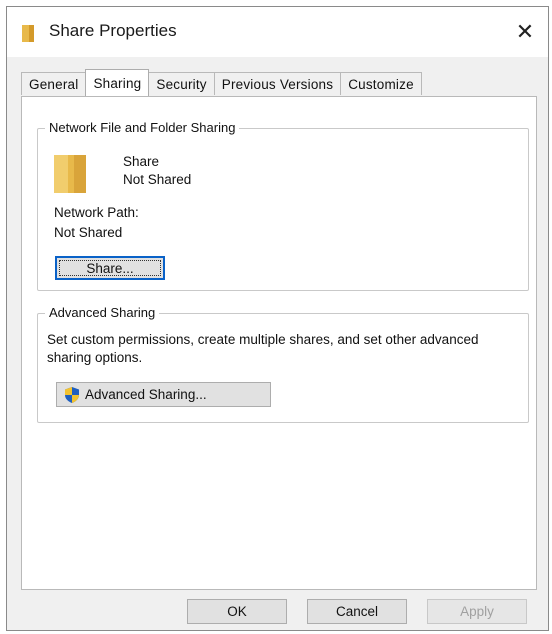  I want to click on network-path-value: Not Shared, so click(88, 232).